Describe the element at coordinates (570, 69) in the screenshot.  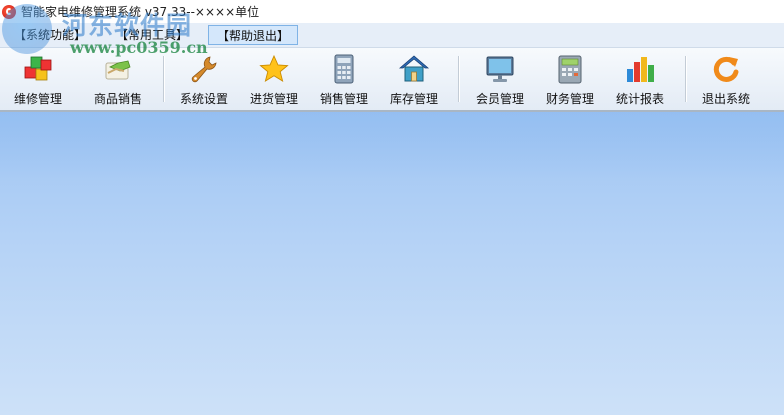
I see `cash-register-icon` at that location.